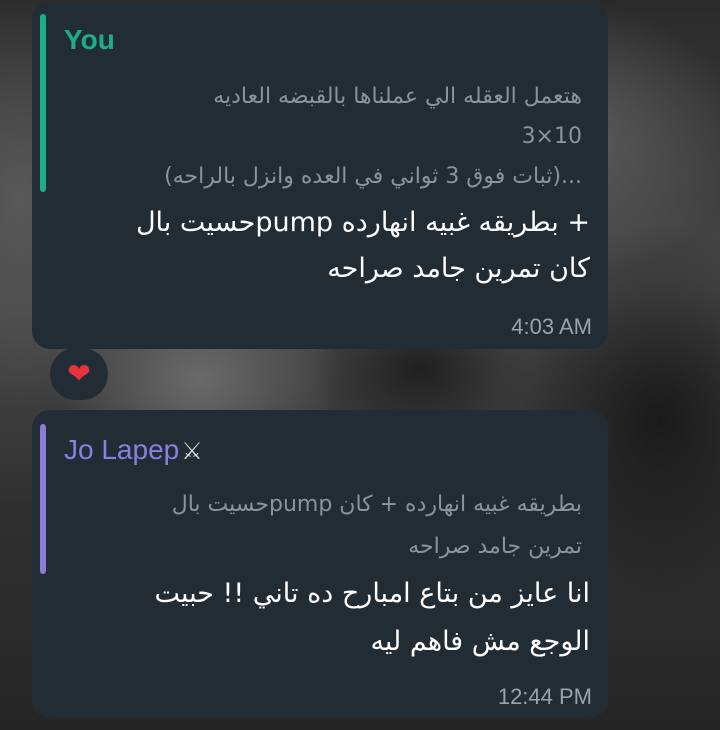  Describe the element at coordinates (551, 326) in the screenshot. I see `message-time: 4:03 AM` at that location.